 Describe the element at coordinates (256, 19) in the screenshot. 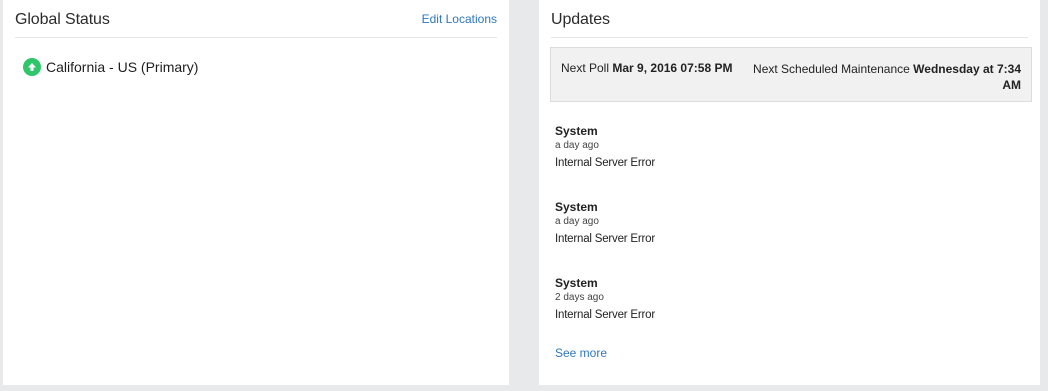

I see `global-status-header: Global Status Edit Locations` at that location.